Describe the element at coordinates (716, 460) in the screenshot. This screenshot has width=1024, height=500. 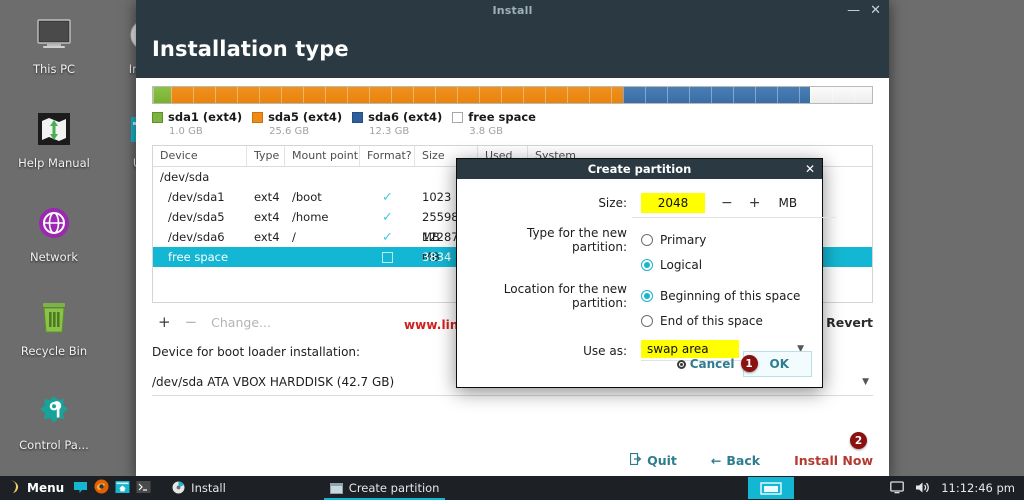
I see `arrow-left-icon: ←` at that location.